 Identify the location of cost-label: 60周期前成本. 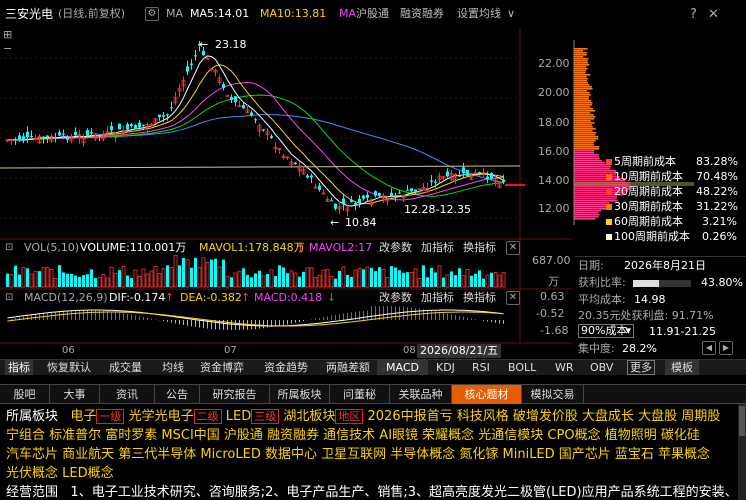
(648, 221).